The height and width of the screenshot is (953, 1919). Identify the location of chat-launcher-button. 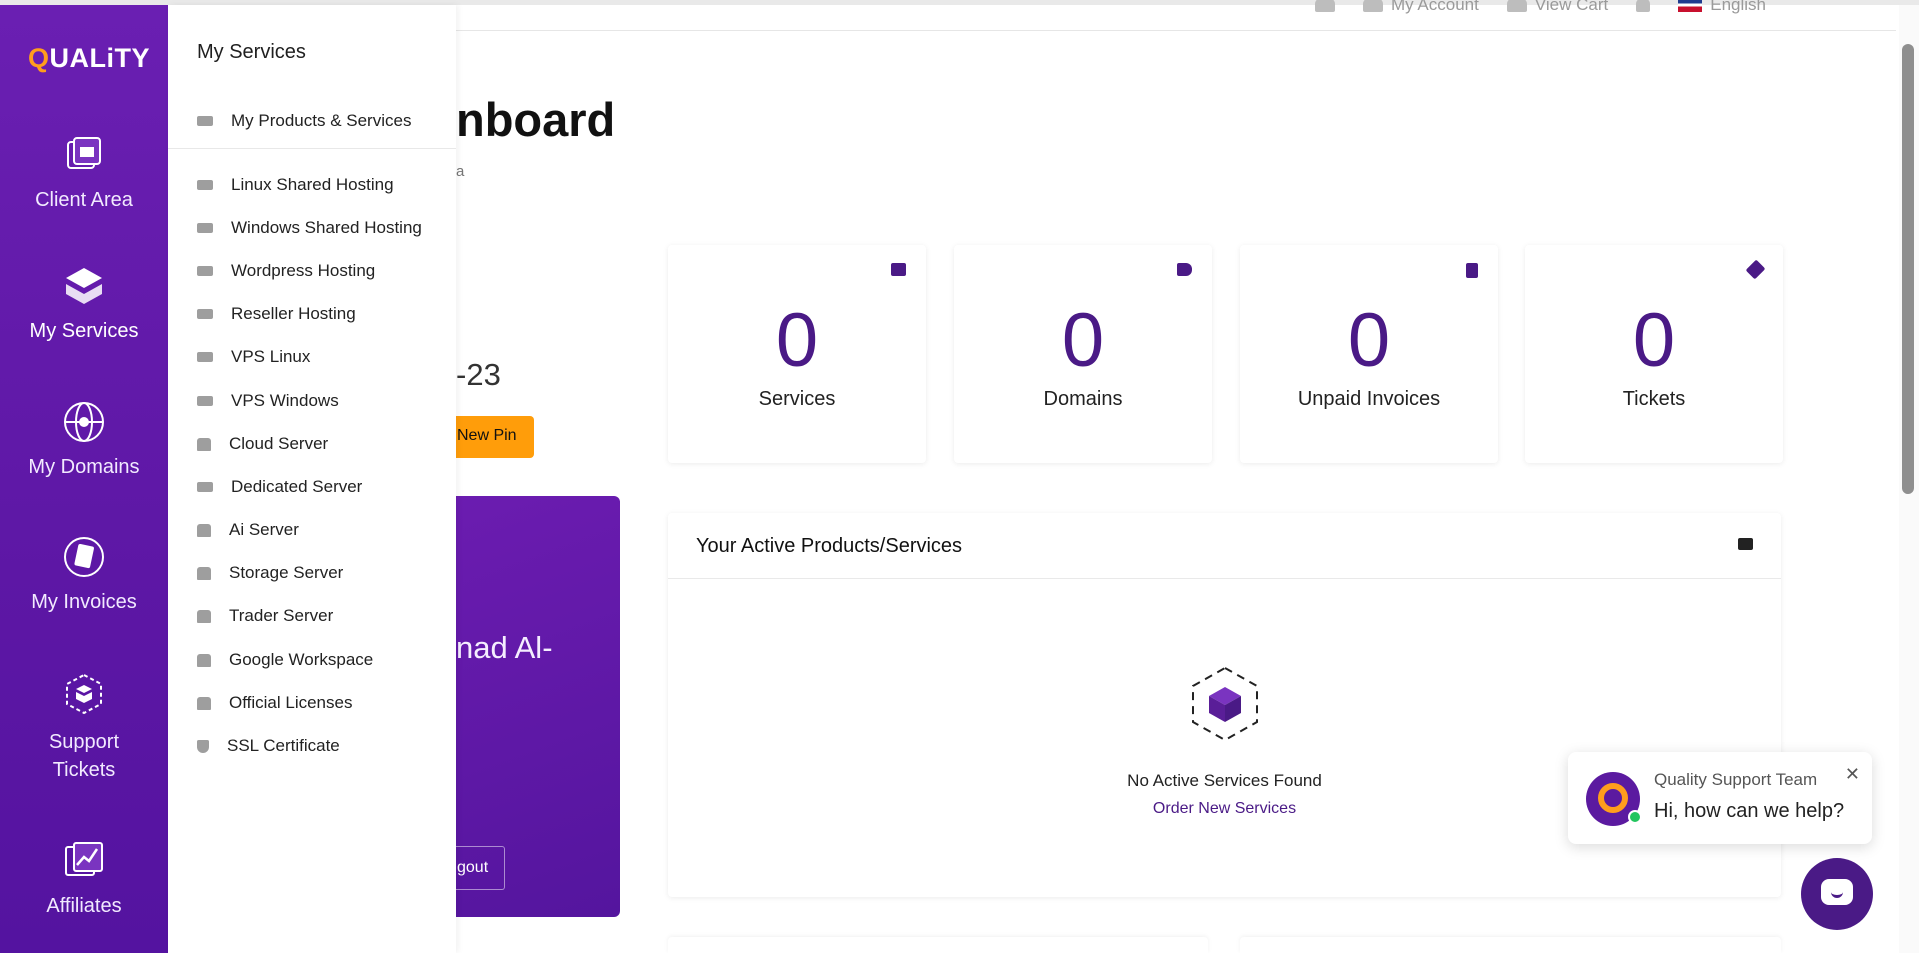
(1837, 894).